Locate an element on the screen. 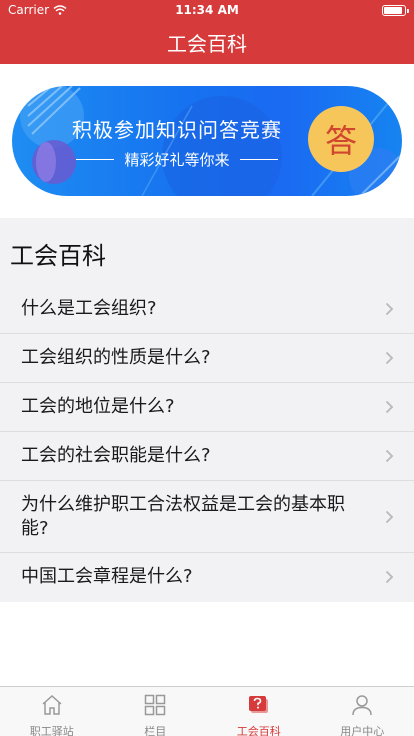 The image size is (414, 736). user-icon is located at coordinates (362, 705).